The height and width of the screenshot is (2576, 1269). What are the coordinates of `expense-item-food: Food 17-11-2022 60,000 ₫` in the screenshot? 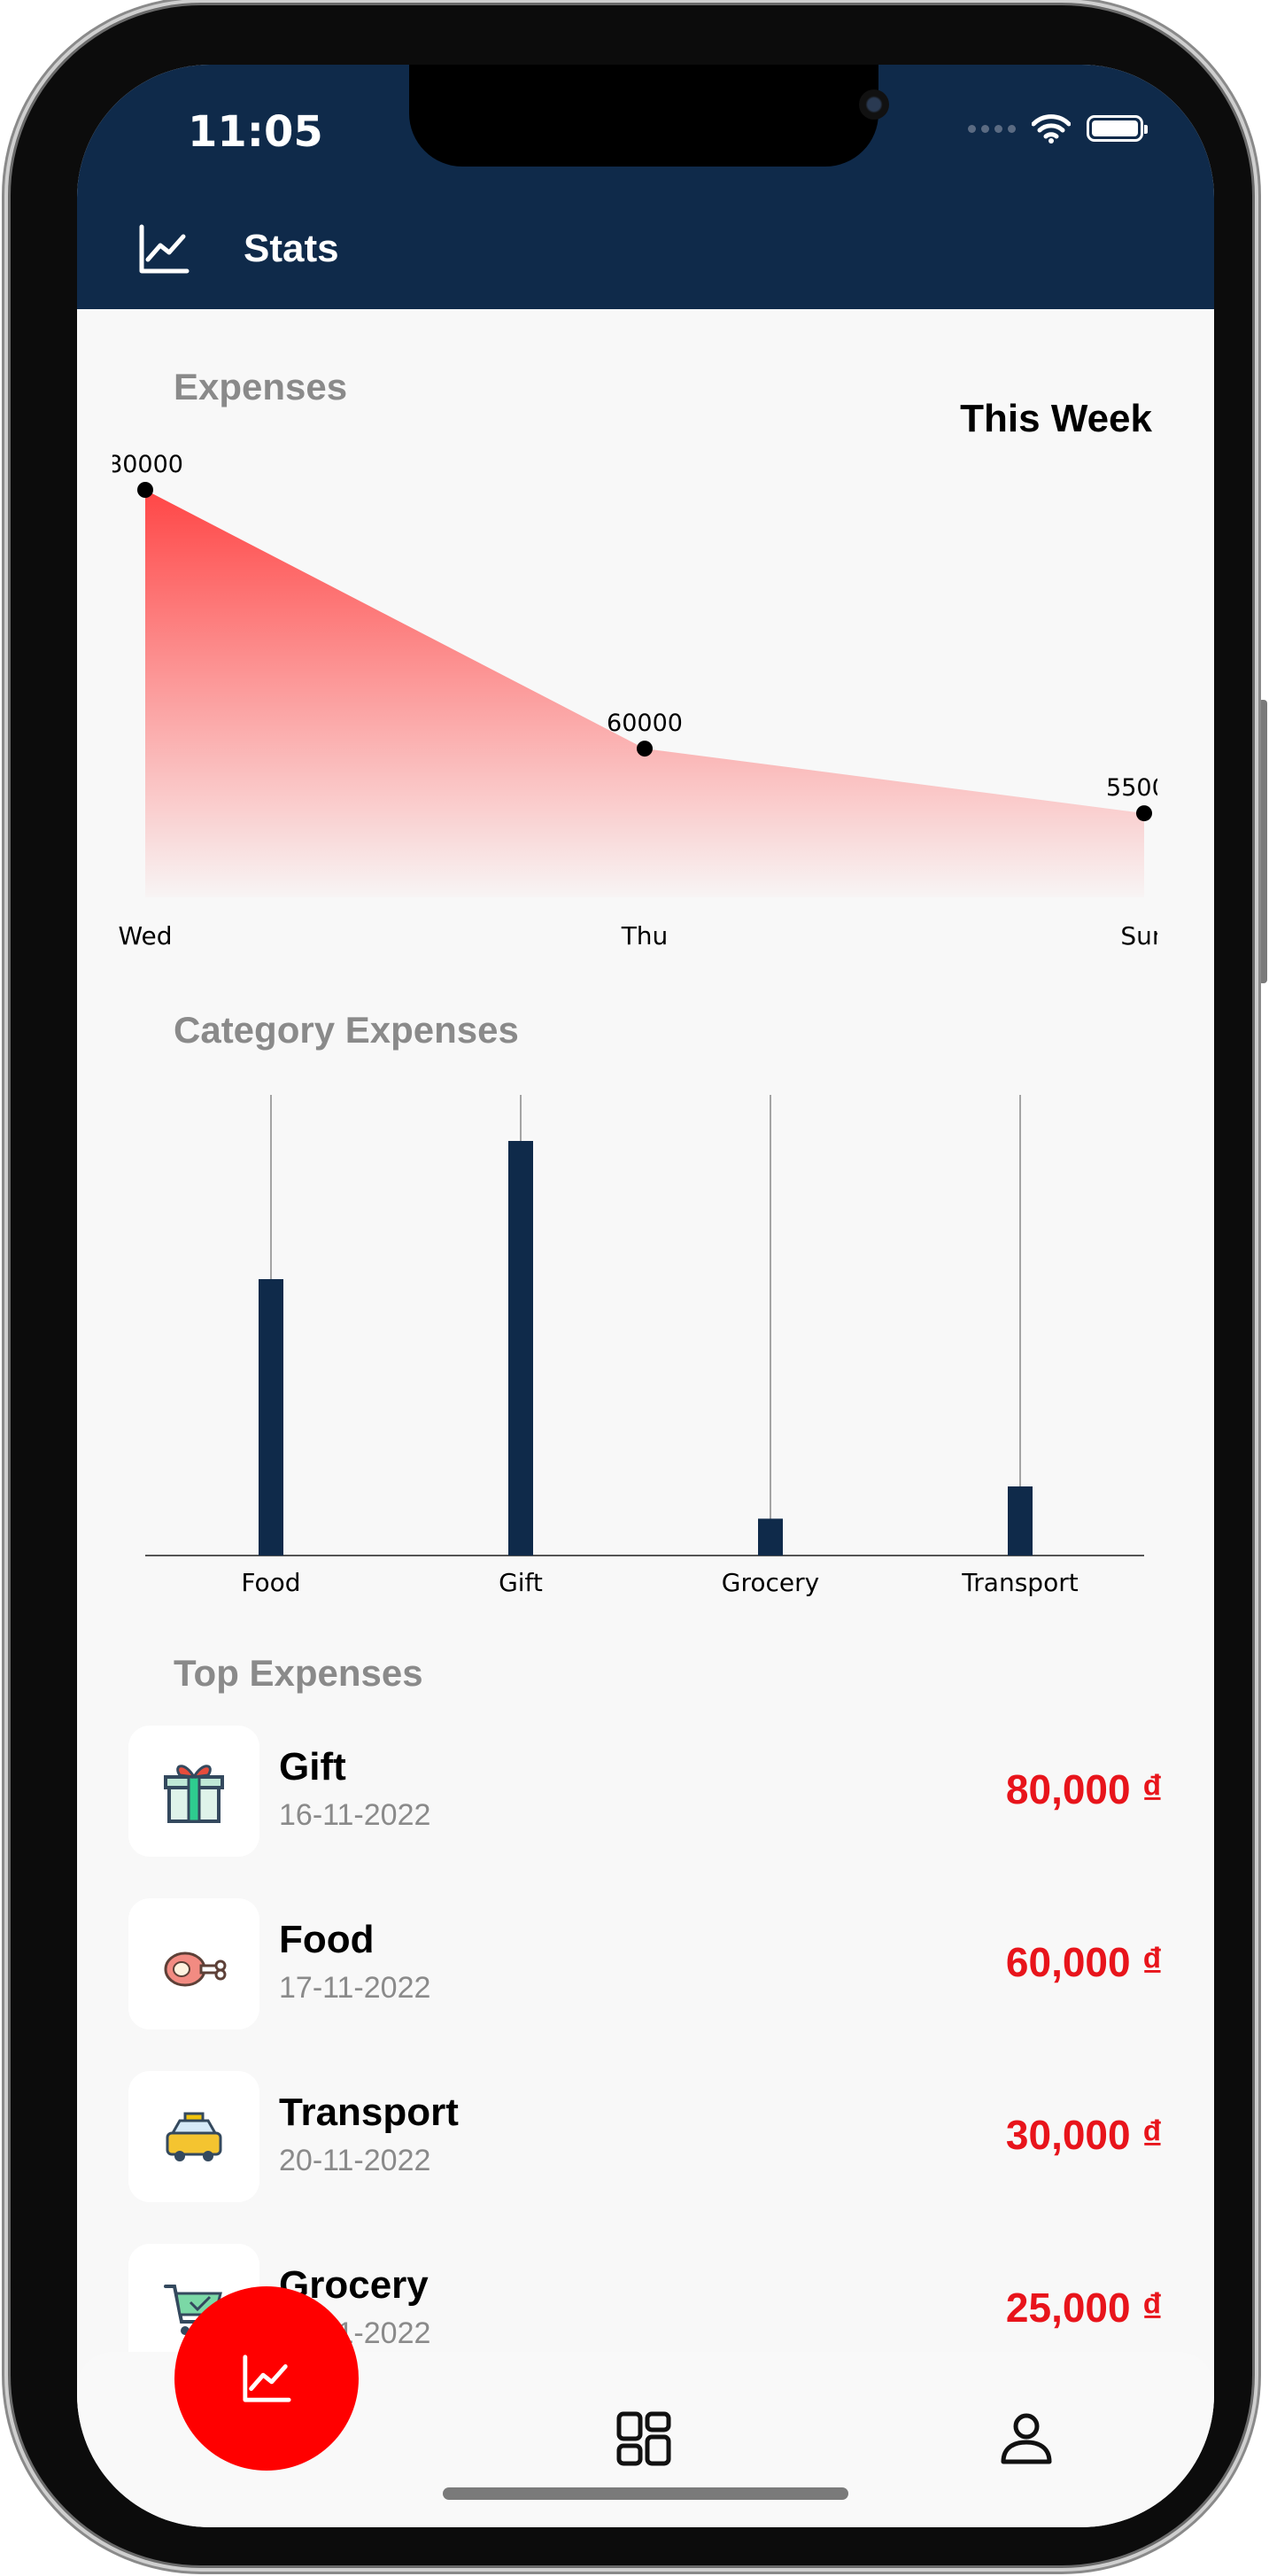 It's located at (650, 1984).